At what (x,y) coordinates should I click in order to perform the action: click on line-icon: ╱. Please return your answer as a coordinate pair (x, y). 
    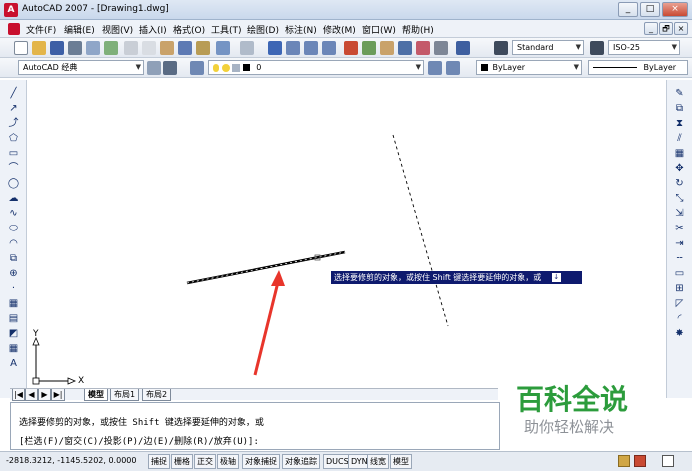
    Looking at the image, I should click on (13, 94).